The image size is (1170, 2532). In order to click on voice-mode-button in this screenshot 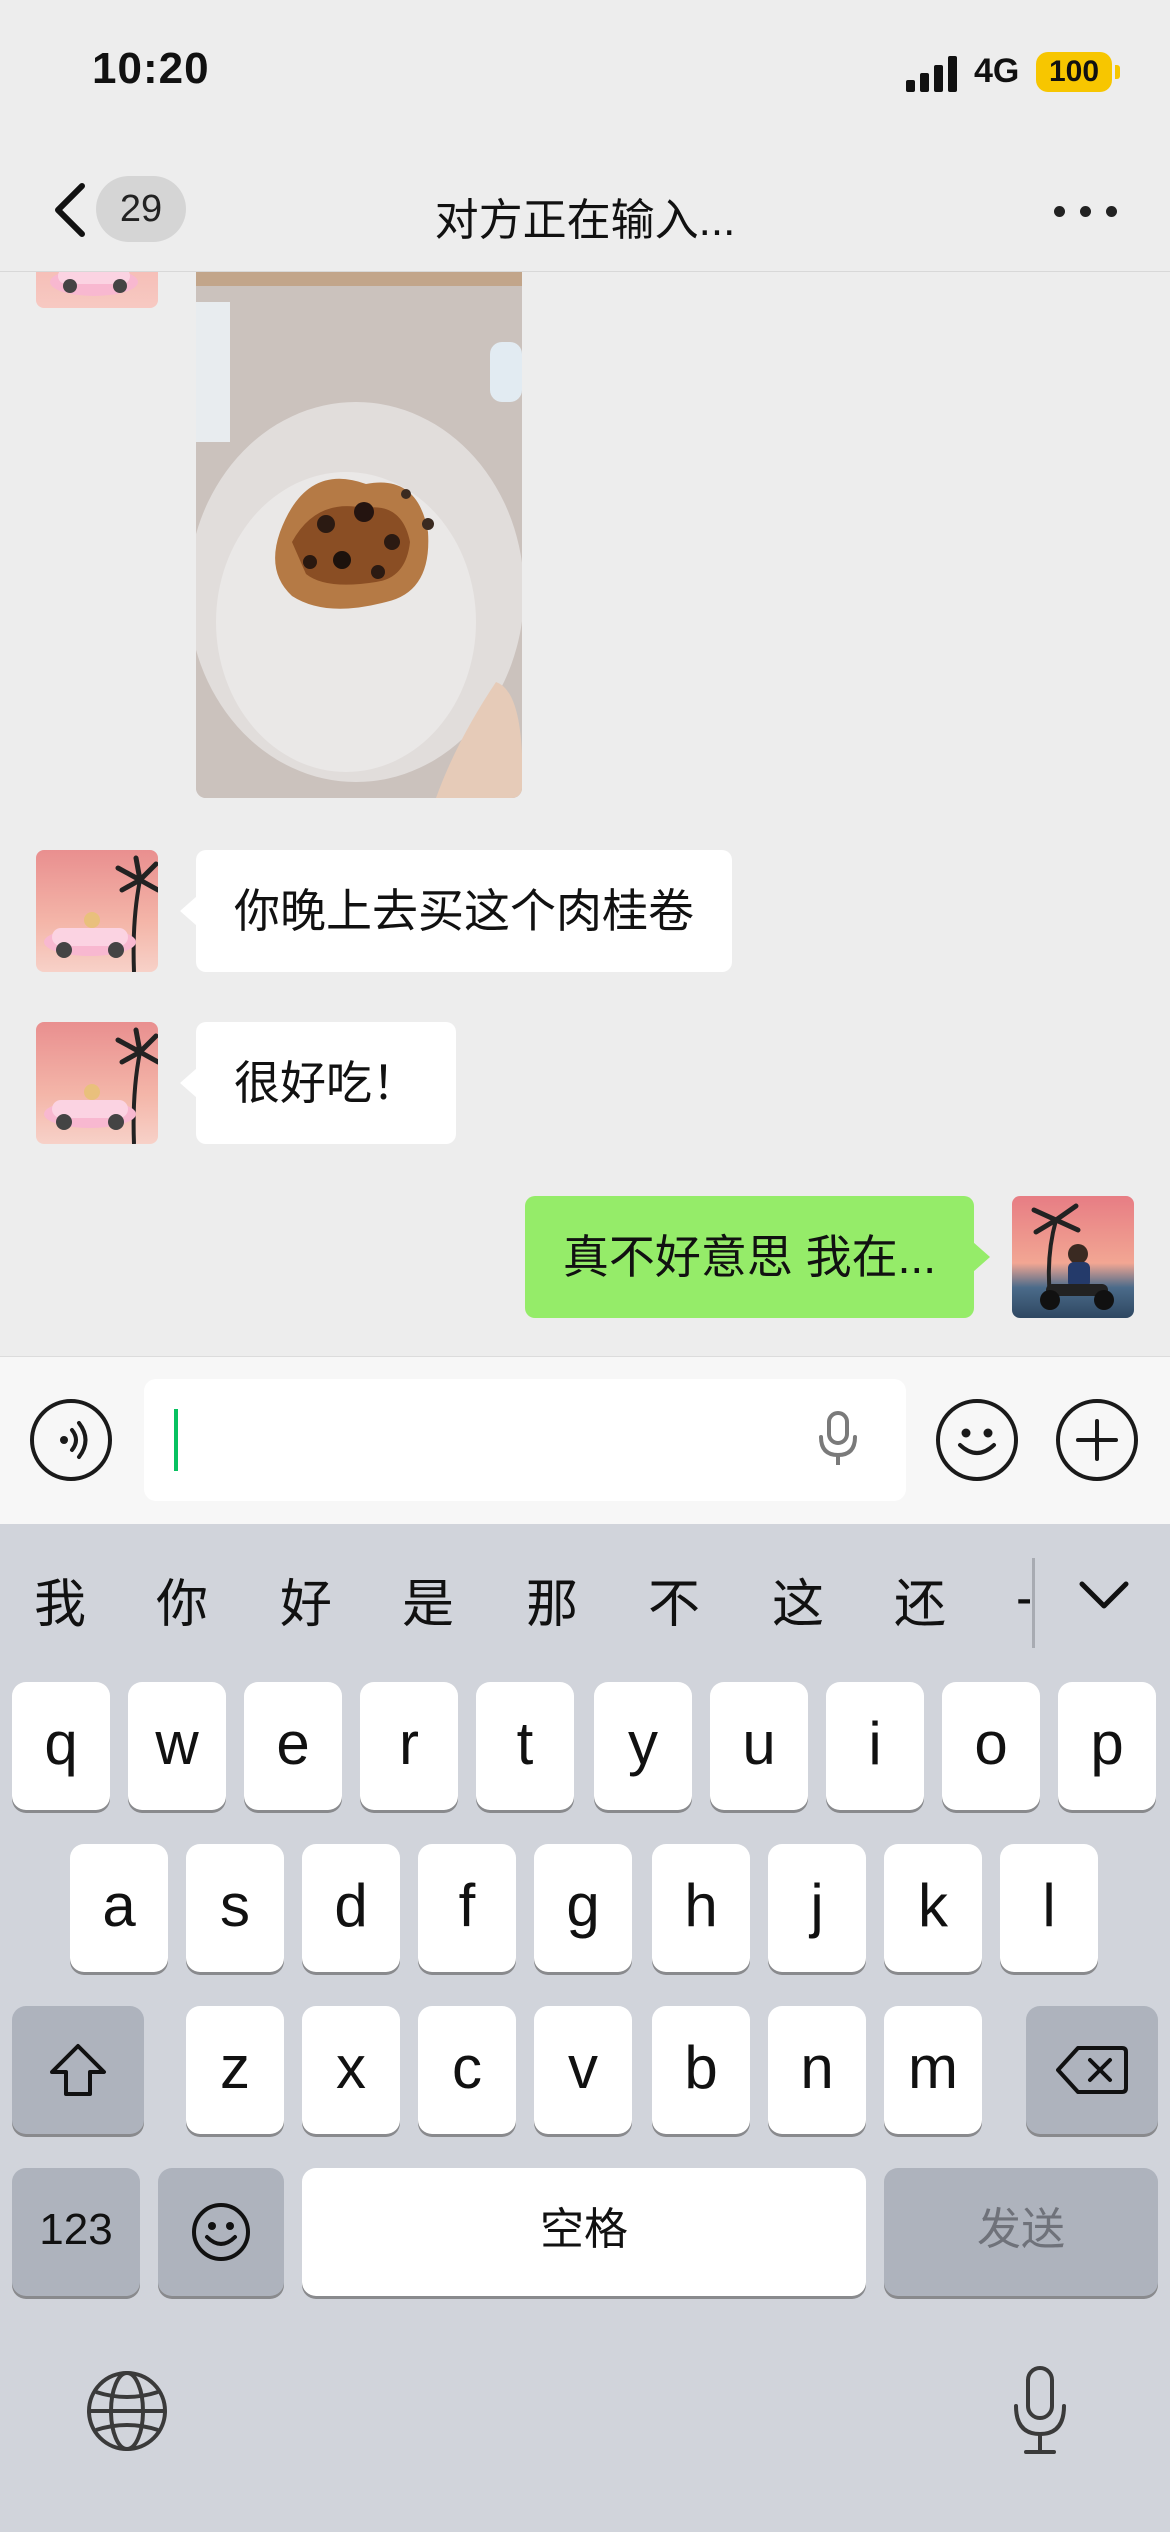, I will do `click(71, 1440)`.